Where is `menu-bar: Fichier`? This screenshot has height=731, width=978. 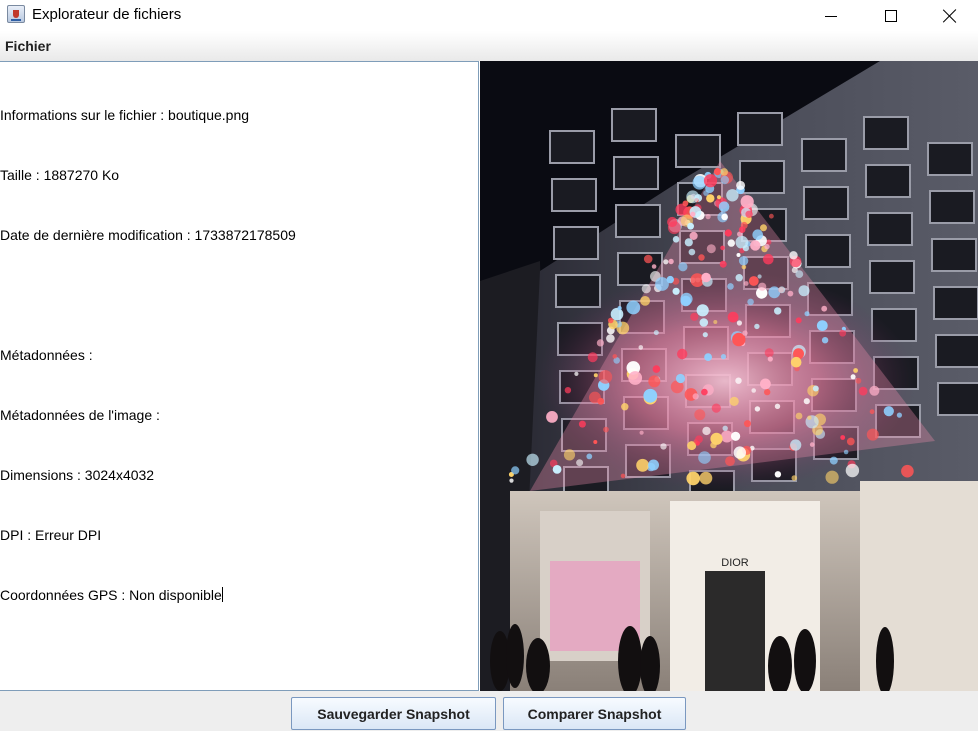 menu-bar: Fichier is located at coordinates (489, 46).